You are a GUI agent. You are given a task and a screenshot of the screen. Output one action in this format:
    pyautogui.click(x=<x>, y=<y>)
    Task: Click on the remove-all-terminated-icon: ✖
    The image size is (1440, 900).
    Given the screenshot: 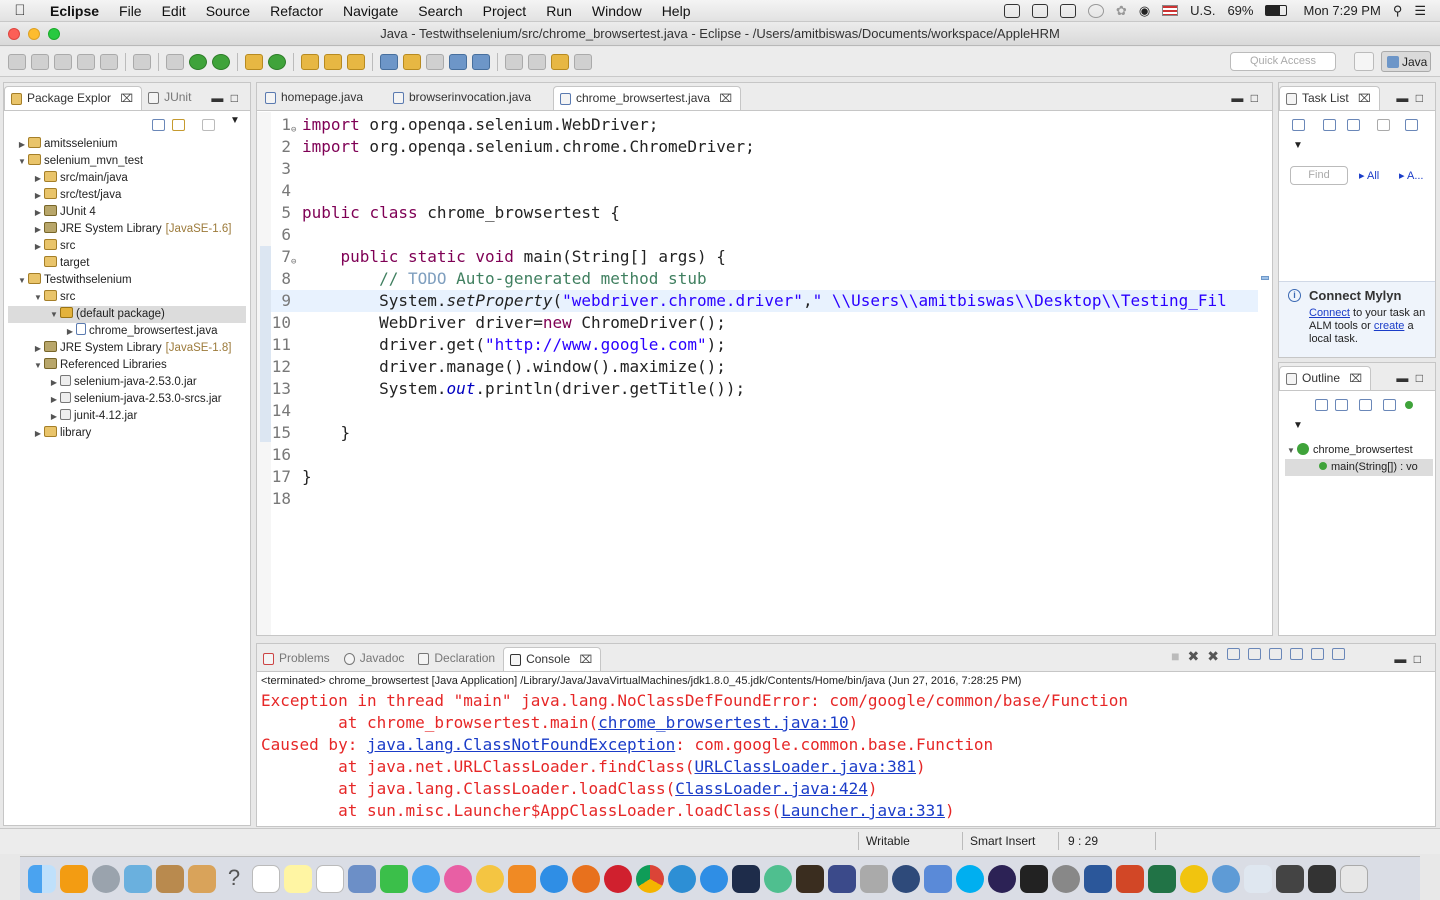 What is the action you would take?
    pyautogui.click(x=1213, y=656)
    